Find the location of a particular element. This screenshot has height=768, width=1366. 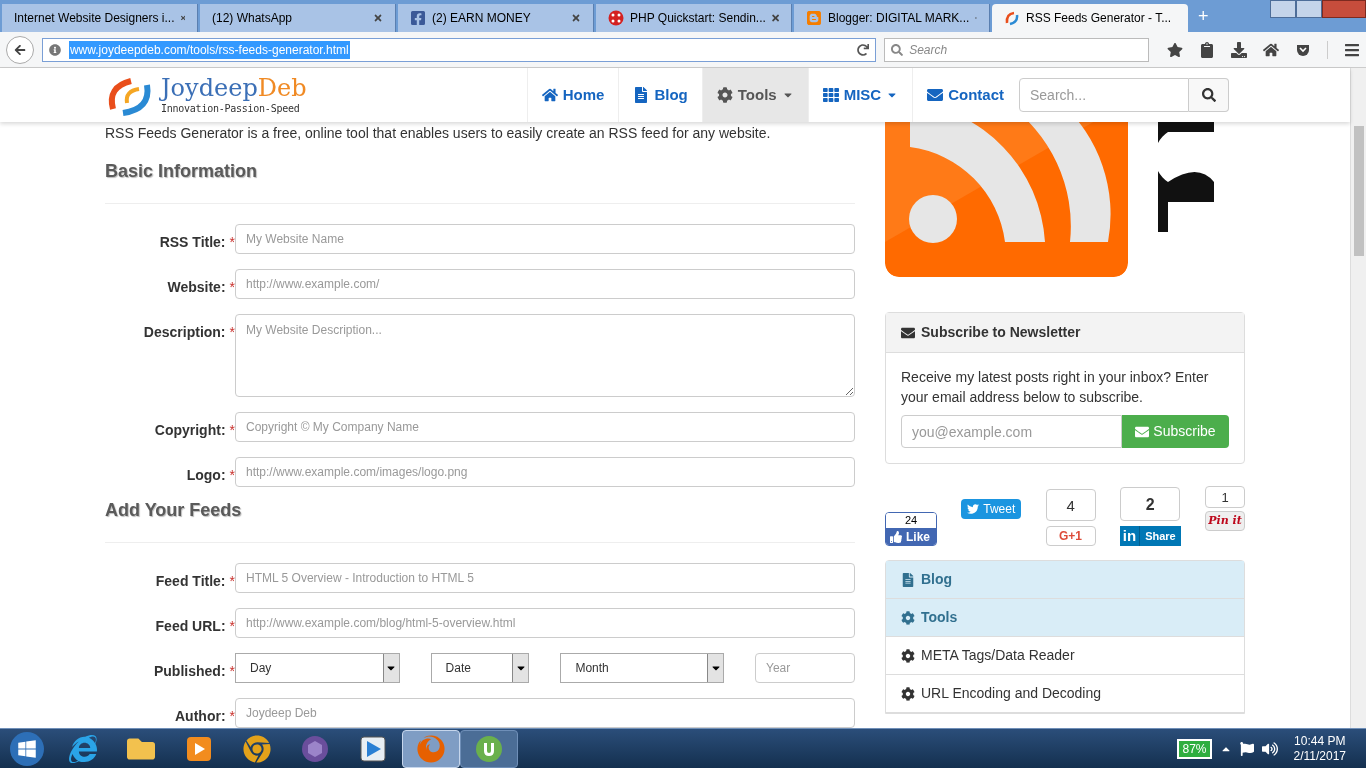

back-arrow-icon is located at coordinates (19, 49).